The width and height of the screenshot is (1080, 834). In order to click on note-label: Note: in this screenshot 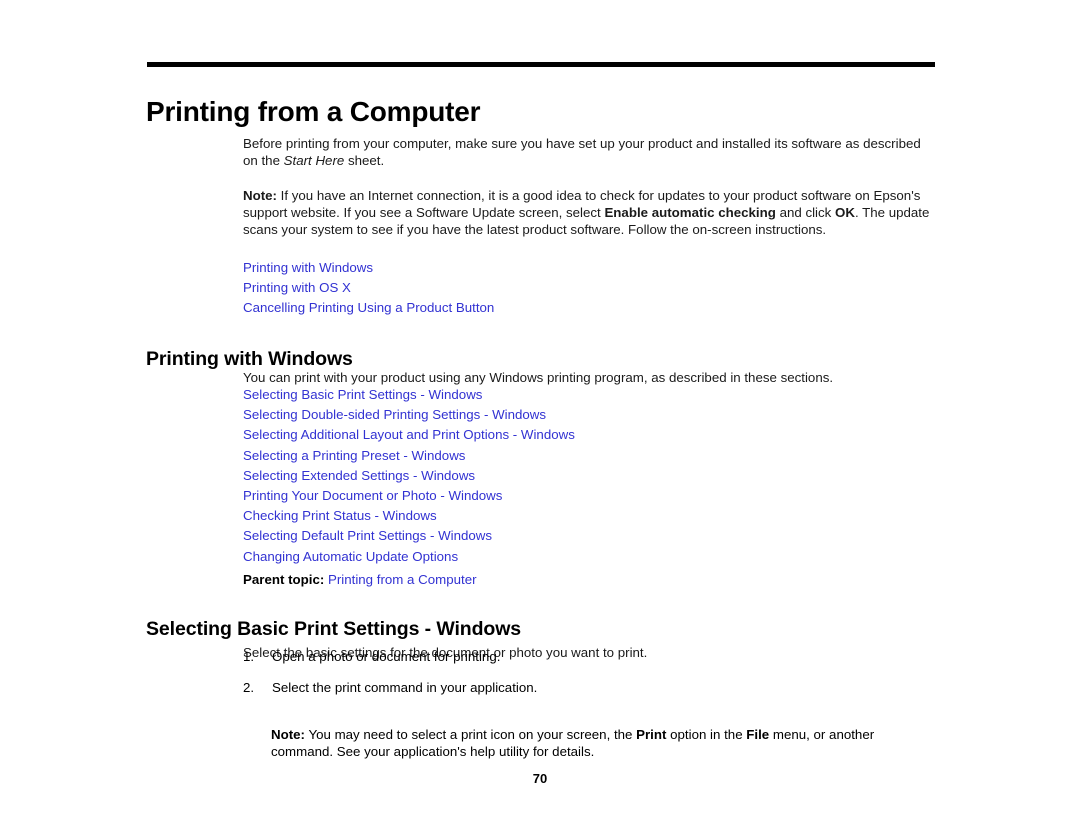, I will do `click(260, 196)`.